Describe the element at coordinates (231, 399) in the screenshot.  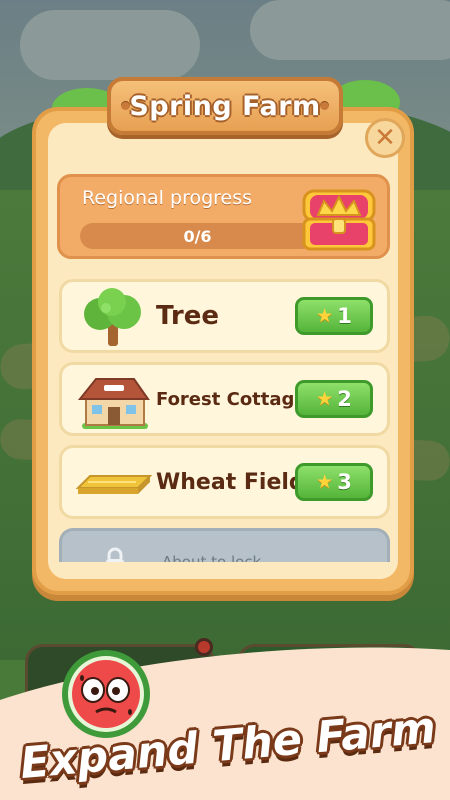
I see `item-name: Forest Cottage` at that location.